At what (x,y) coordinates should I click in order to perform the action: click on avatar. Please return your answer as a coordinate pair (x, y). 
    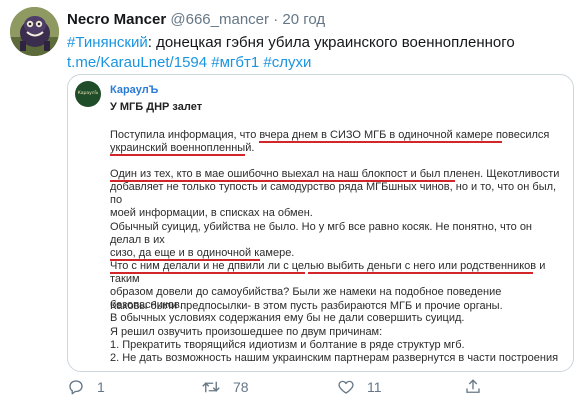
    Looking at the image, I should click on (34, 31).